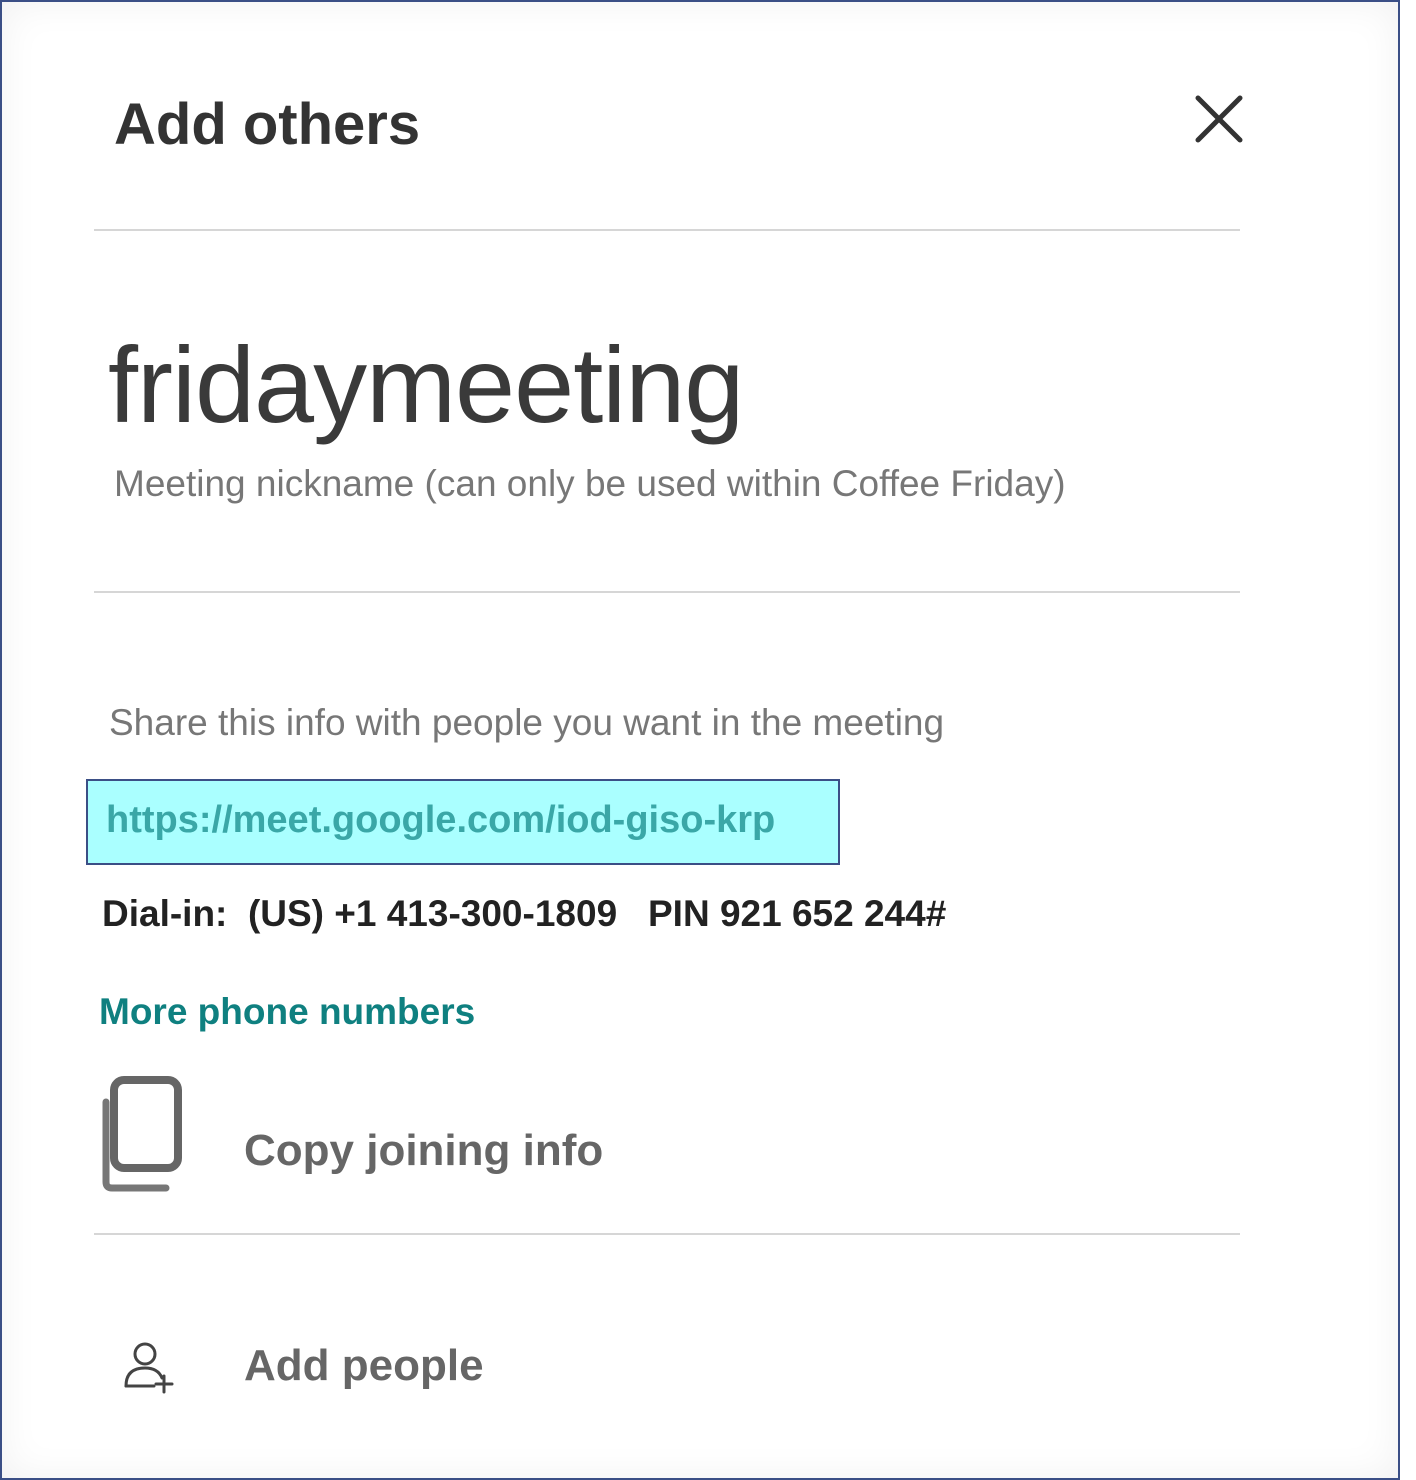 This screenshot has width=1416, height=1480. Describe the element at coordinates (568, 1367) in the screenshot. I see `add-people-button: Add people` at that location.